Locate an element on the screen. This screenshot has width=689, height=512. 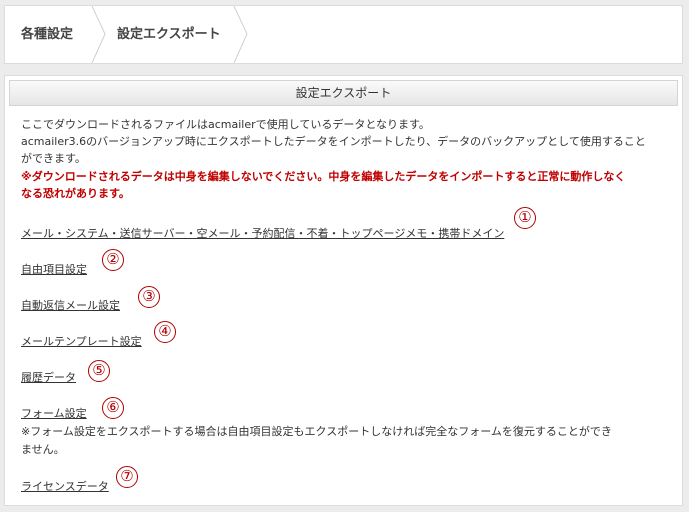
export-link-form-settings: フォーム設定 is located at coordinates (54, 414).